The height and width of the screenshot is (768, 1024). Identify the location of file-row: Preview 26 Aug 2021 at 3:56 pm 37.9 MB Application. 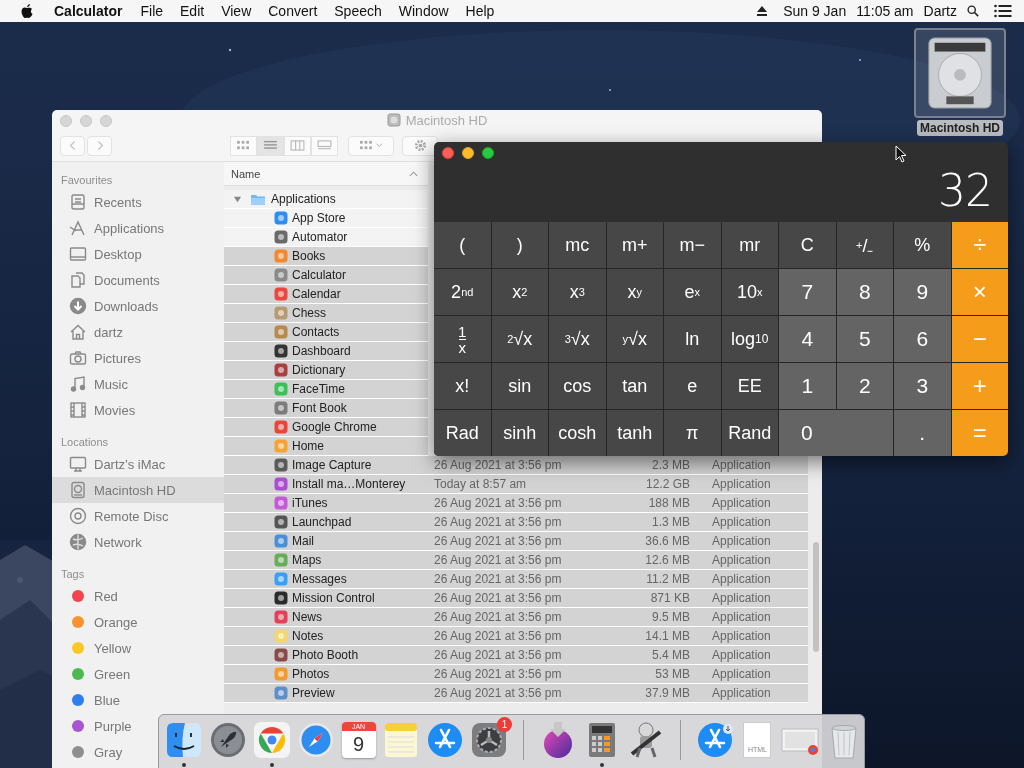
(516, 693).